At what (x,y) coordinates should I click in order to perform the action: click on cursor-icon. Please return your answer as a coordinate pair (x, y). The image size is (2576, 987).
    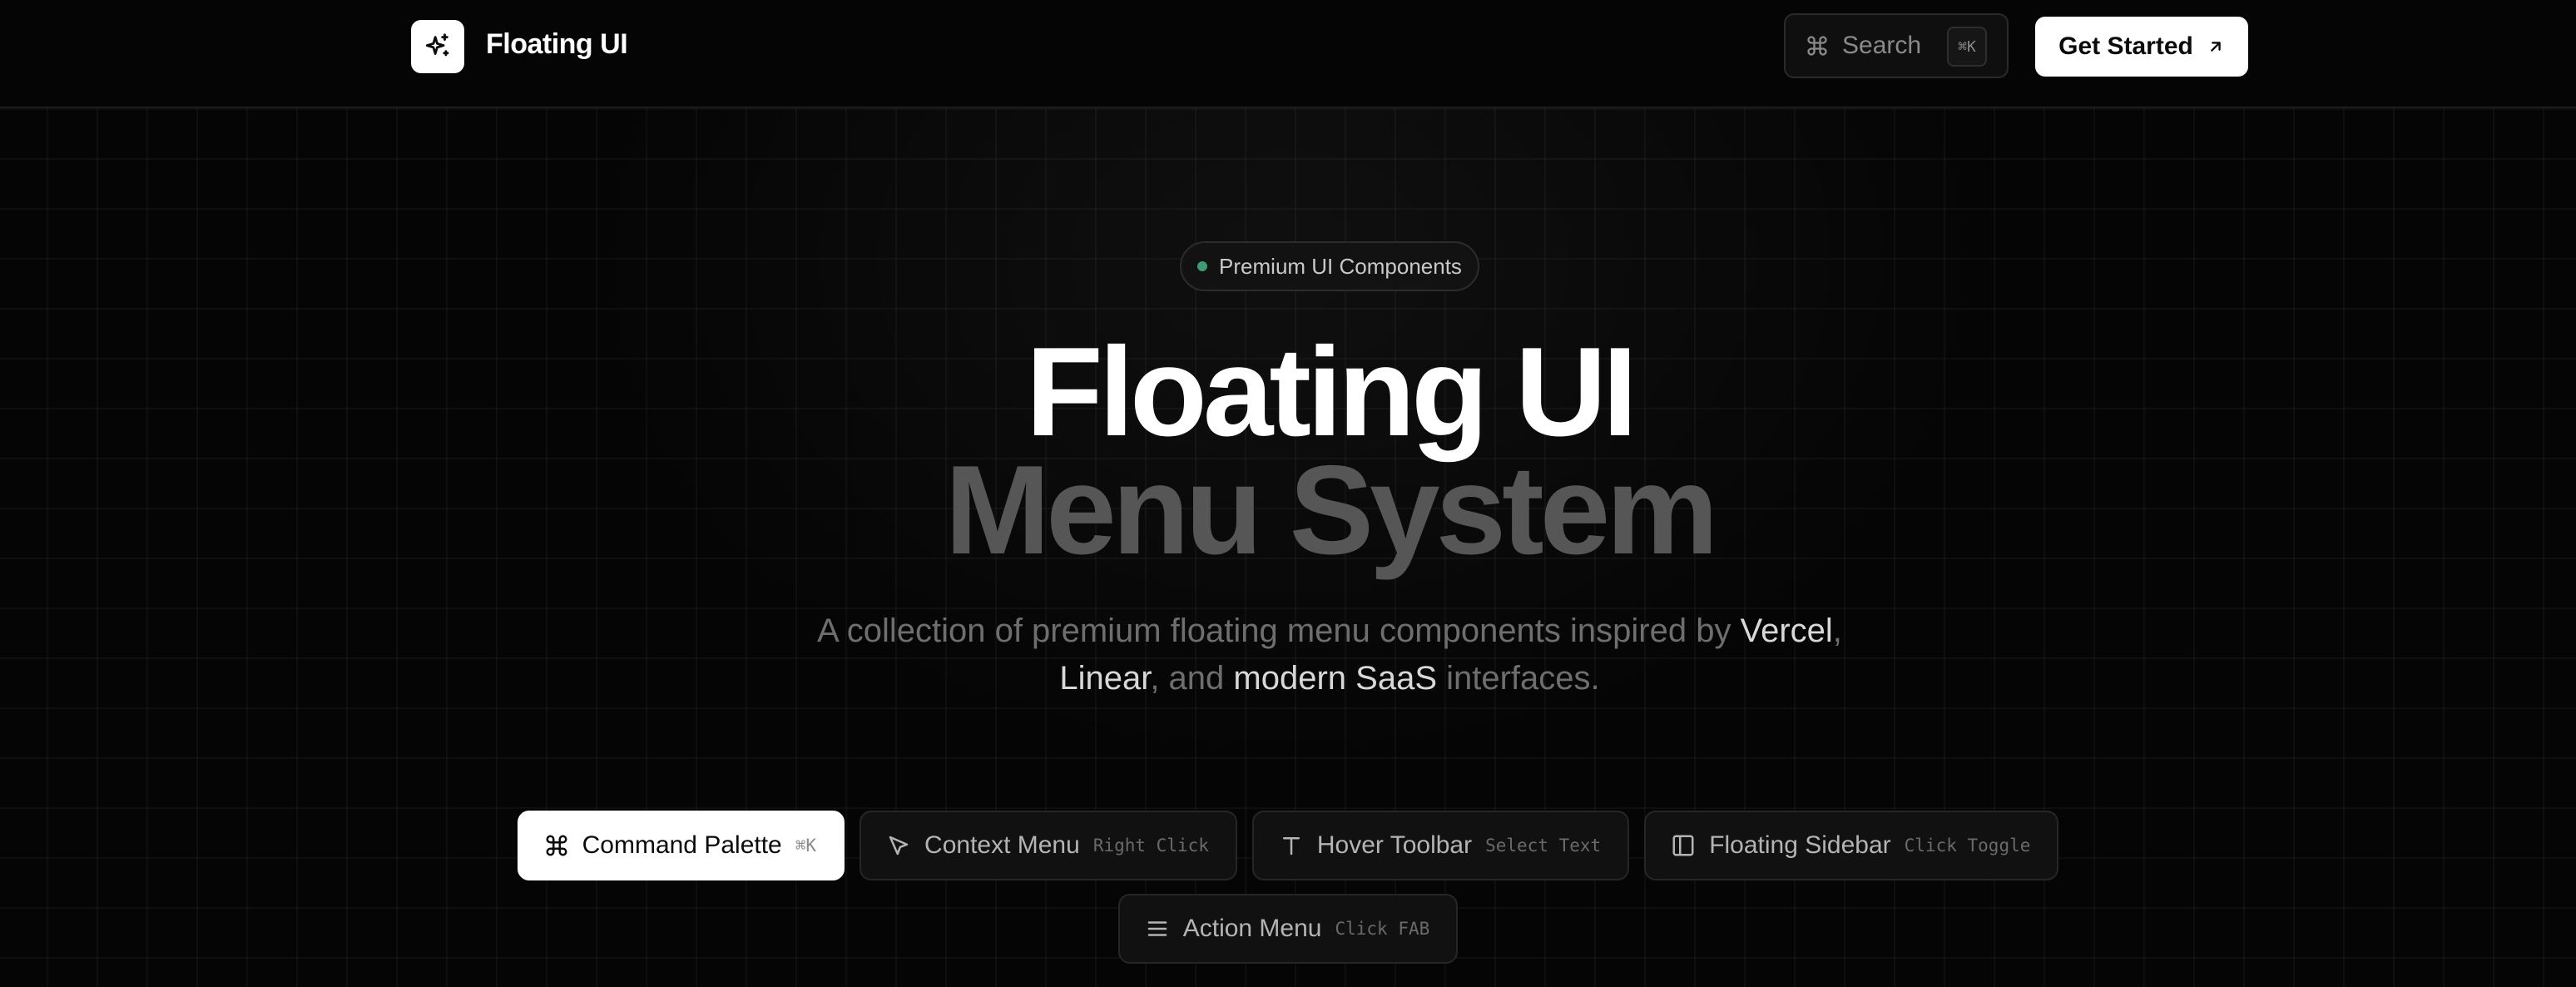
    Looking at the image, I should click on (899, 845).